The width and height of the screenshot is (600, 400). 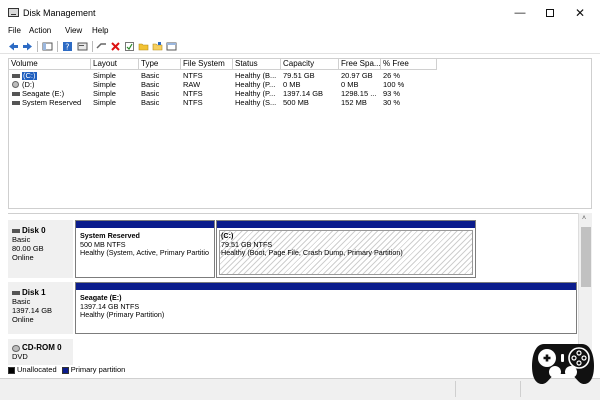 I want to click on folder-icon, so click(x=143, y=46).